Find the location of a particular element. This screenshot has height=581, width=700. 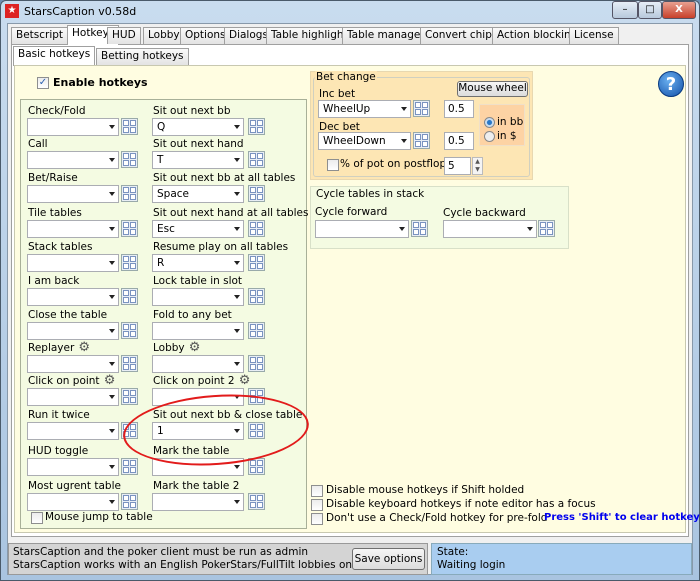

lock-table-in-slot-combo is located at coordinates (198, 297).